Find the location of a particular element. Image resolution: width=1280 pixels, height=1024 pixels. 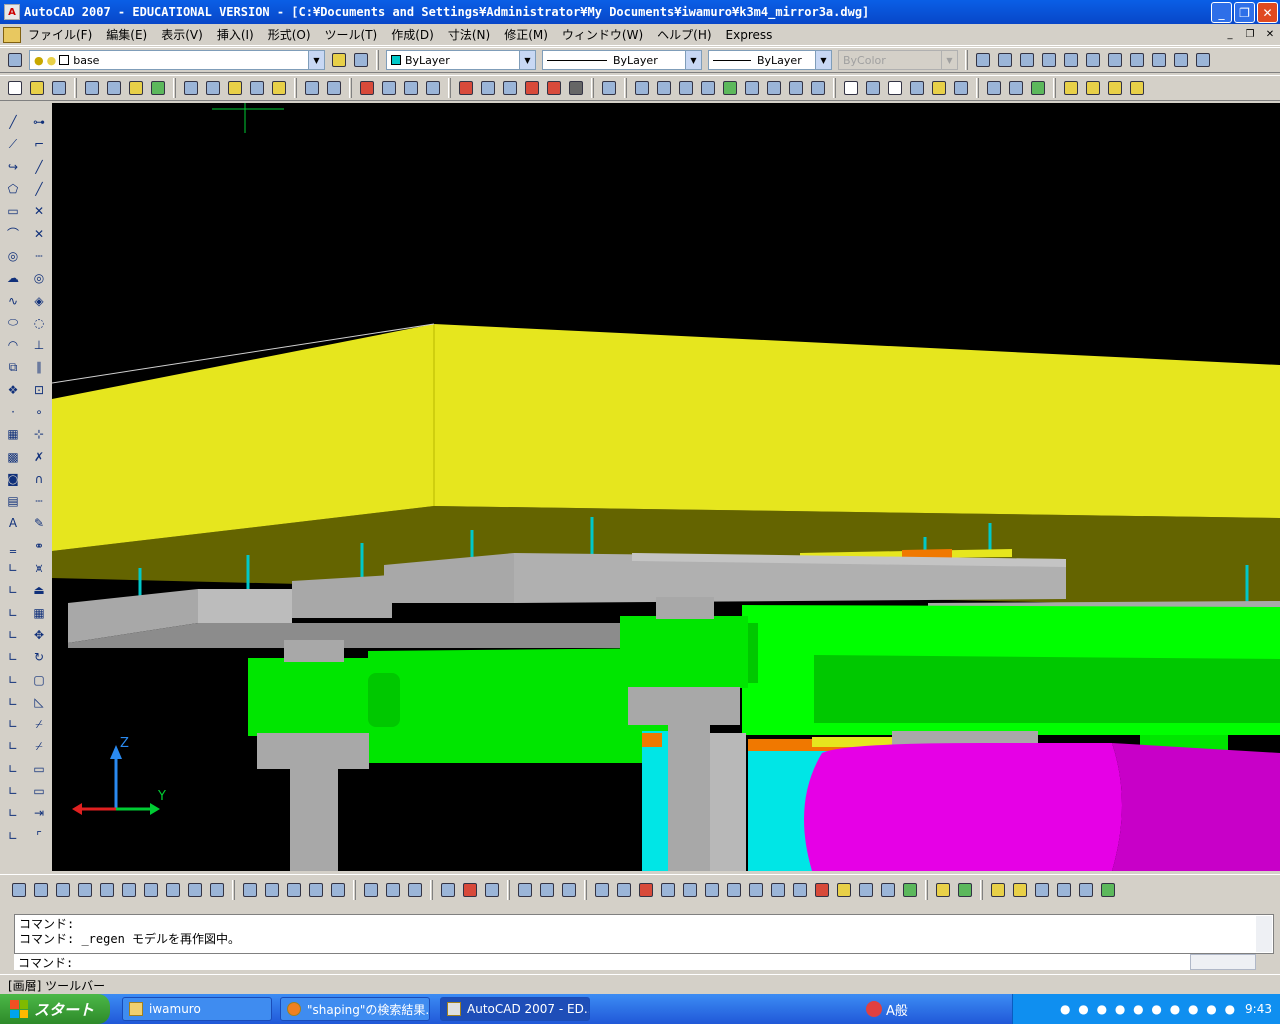

sw-iso-button is located at coordinates (1137, 60).